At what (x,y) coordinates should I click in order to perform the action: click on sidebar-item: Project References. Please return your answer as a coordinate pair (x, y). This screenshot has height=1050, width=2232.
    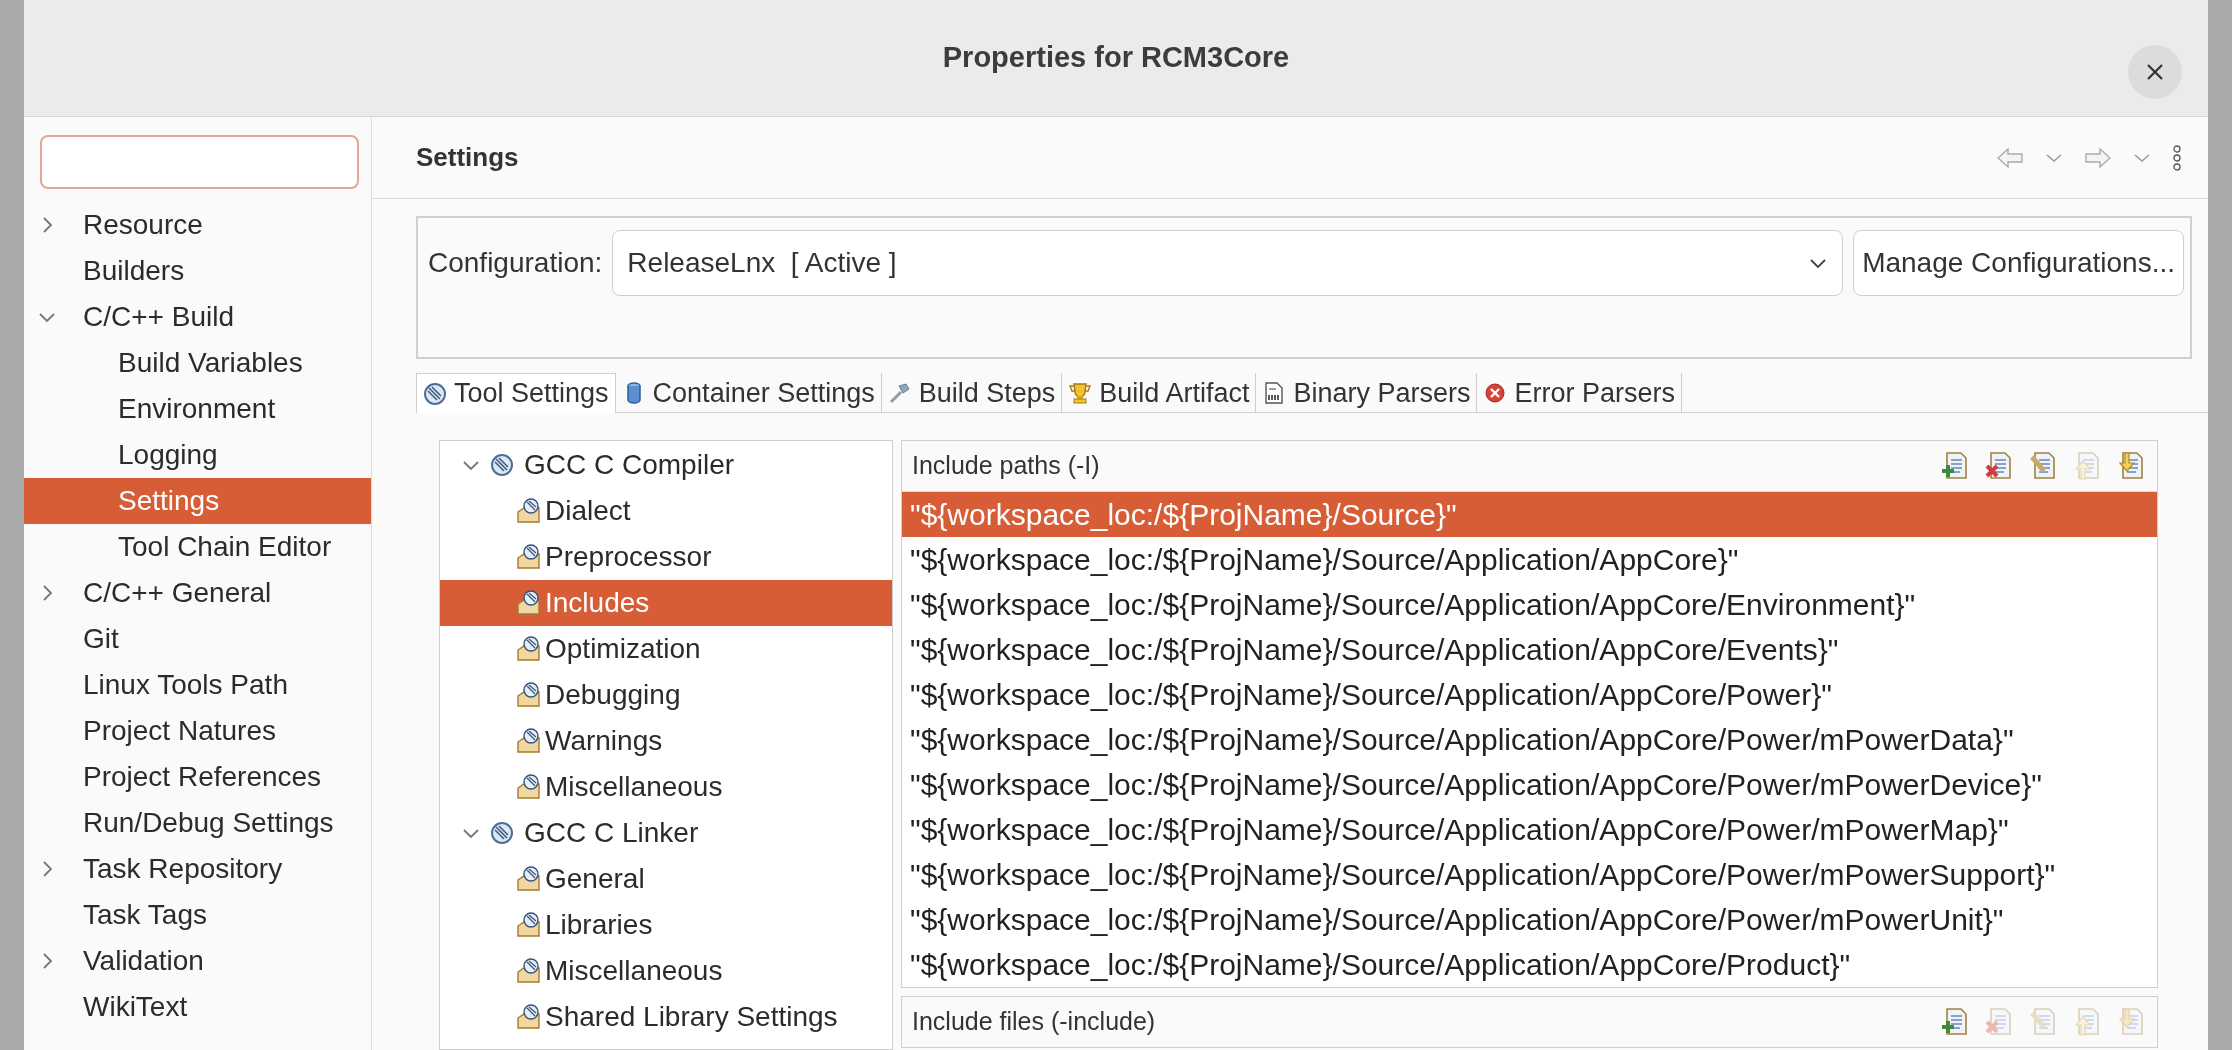
    Looking at the image, I should click on (197, 777).